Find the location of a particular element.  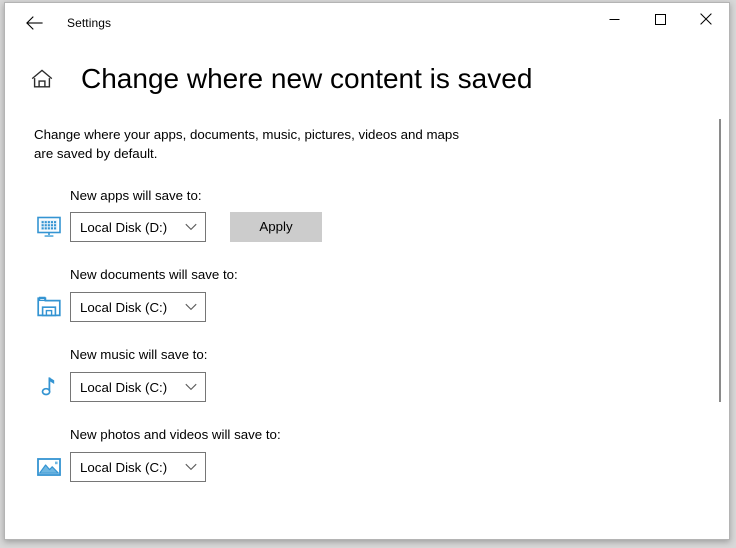

maximize-icon is located at coordinates (660, 19).